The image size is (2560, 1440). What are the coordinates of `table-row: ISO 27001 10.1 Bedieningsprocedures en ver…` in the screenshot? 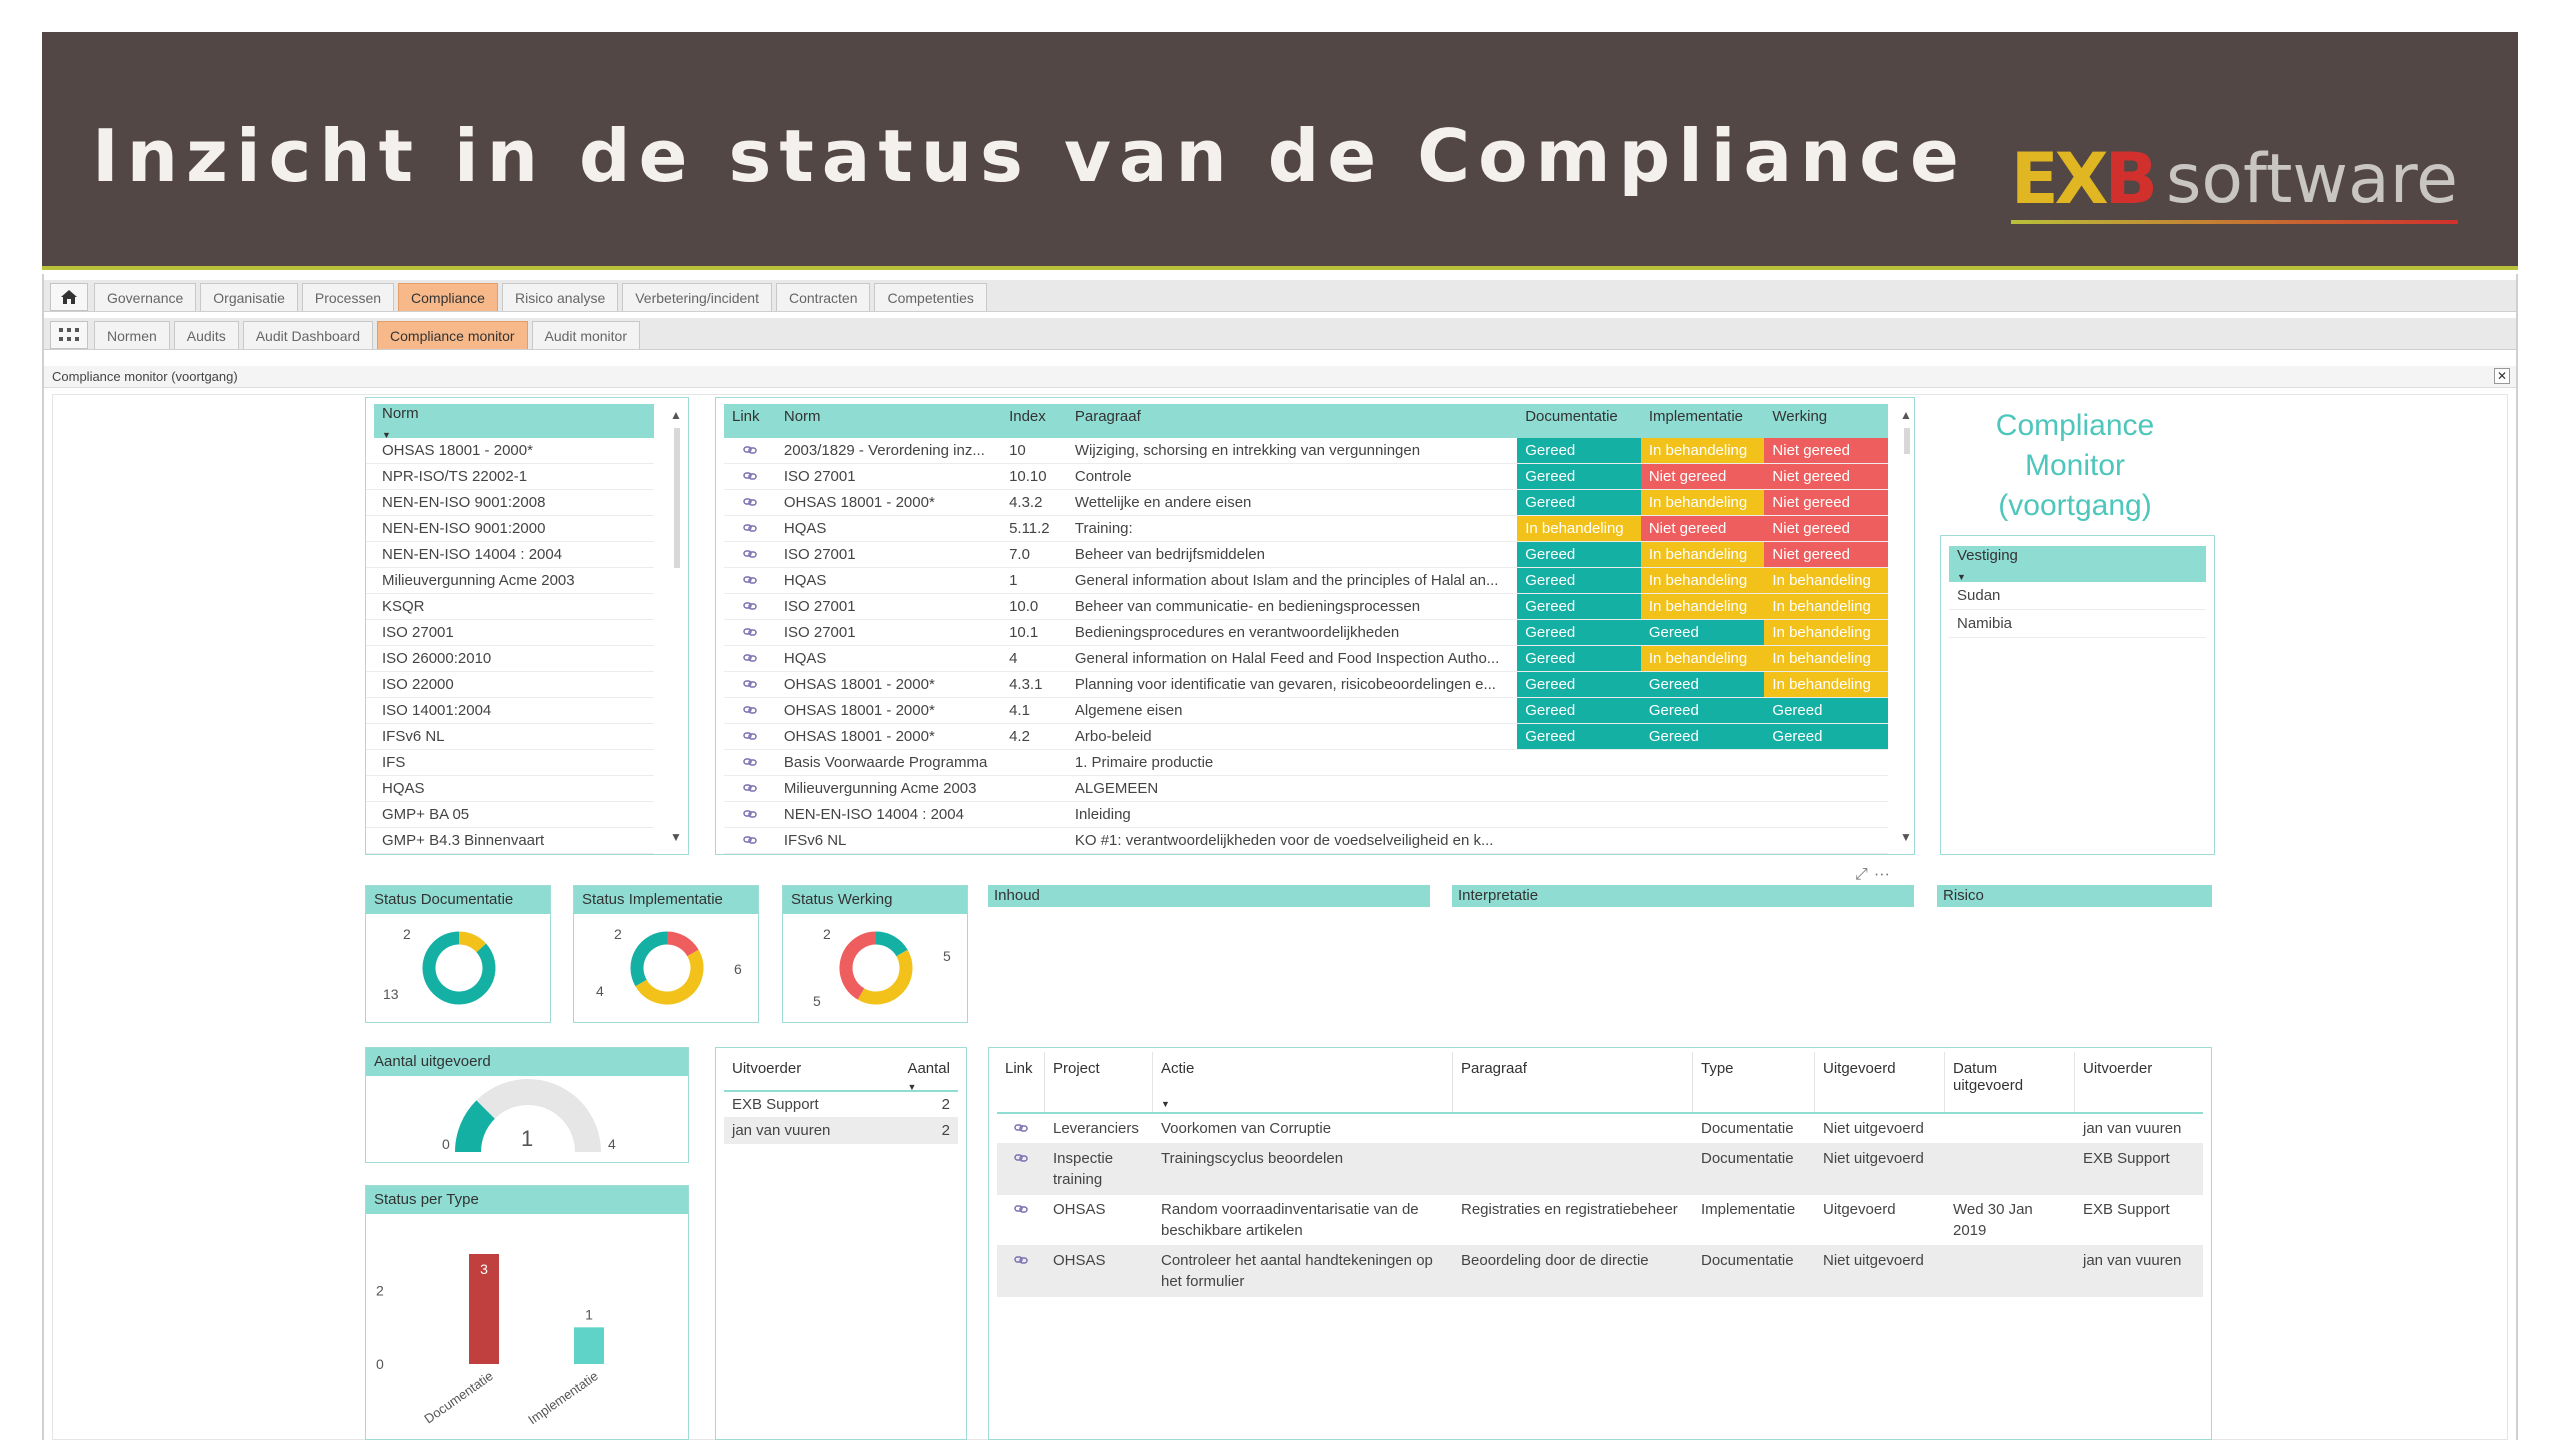 It's located at (1306, 633).